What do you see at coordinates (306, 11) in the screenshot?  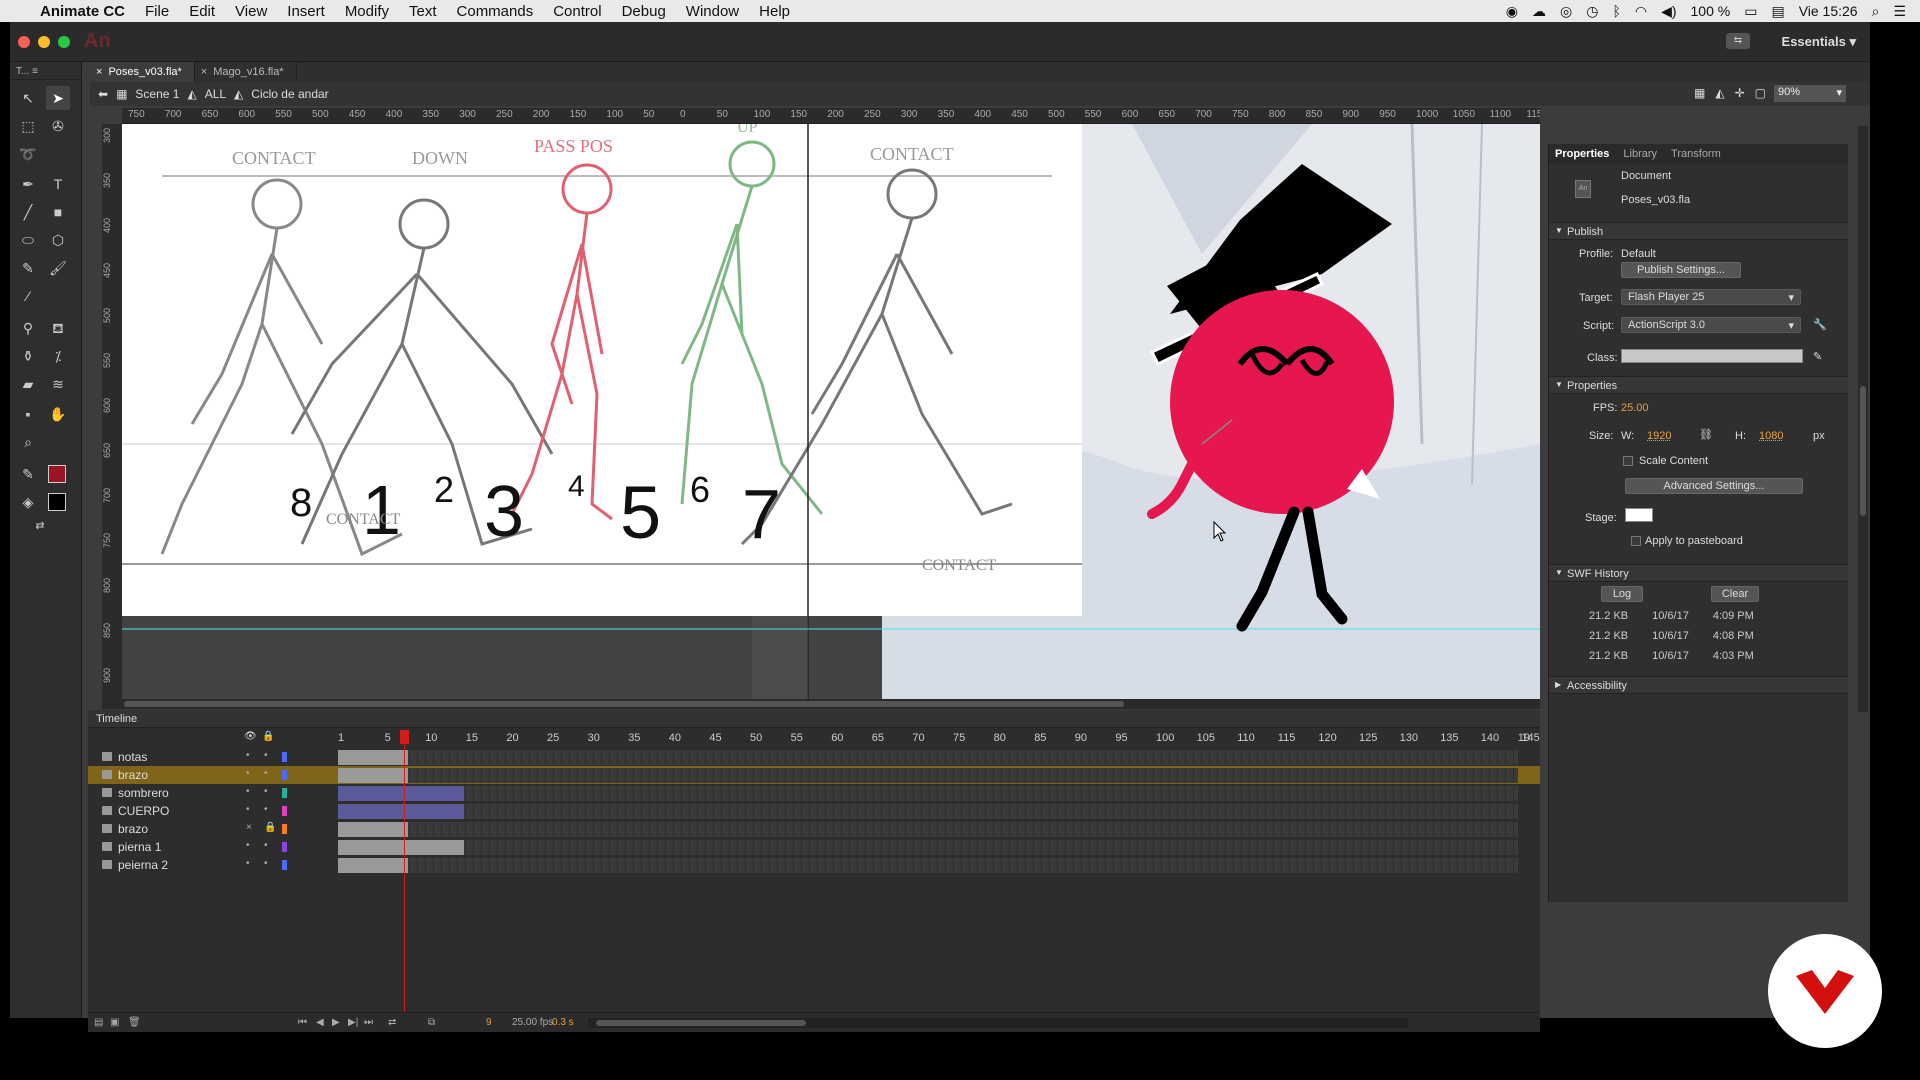 I see `menu-insert: Insert` at bounding box center [306, 11].